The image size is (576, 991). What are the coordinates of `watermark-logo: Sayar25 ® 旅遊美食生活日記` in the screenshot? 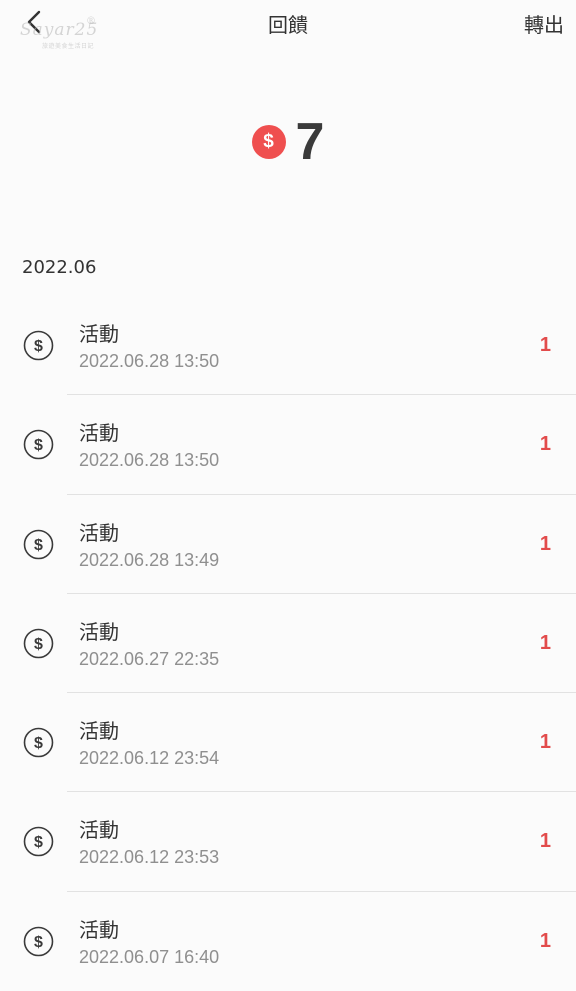 It's located at (64, 35).